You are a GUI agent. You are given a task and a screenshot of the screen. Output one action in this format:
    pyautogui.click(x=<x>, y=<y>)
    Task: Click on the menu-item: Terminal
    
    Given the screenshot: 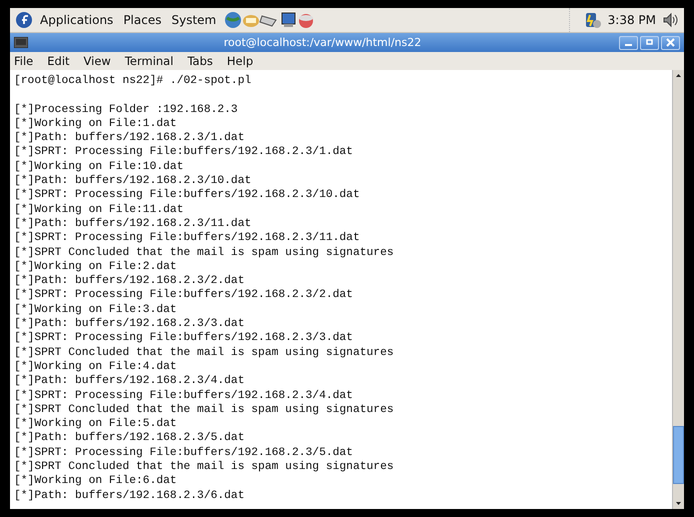 What is the action you would take?
    pyautogui.click(x=149, y=61)
    